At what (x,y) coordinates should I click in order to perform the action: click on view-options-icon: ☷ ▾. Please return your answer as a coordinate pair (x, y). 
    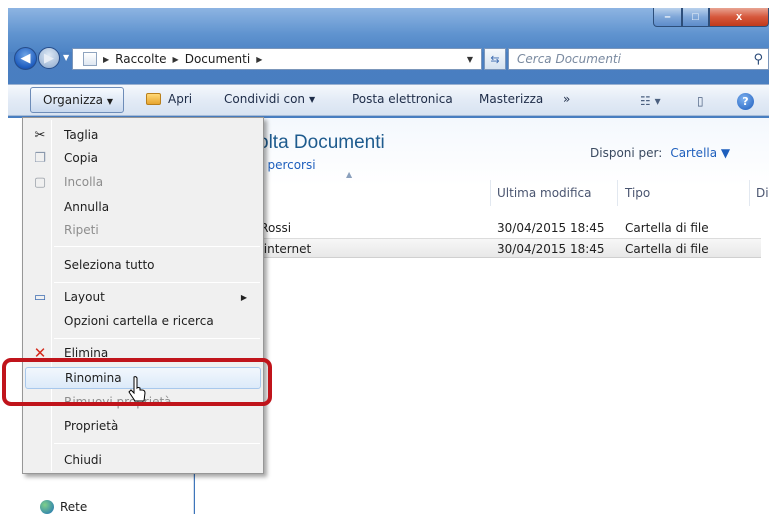
    Looking at the image, I should click on (650, 101).